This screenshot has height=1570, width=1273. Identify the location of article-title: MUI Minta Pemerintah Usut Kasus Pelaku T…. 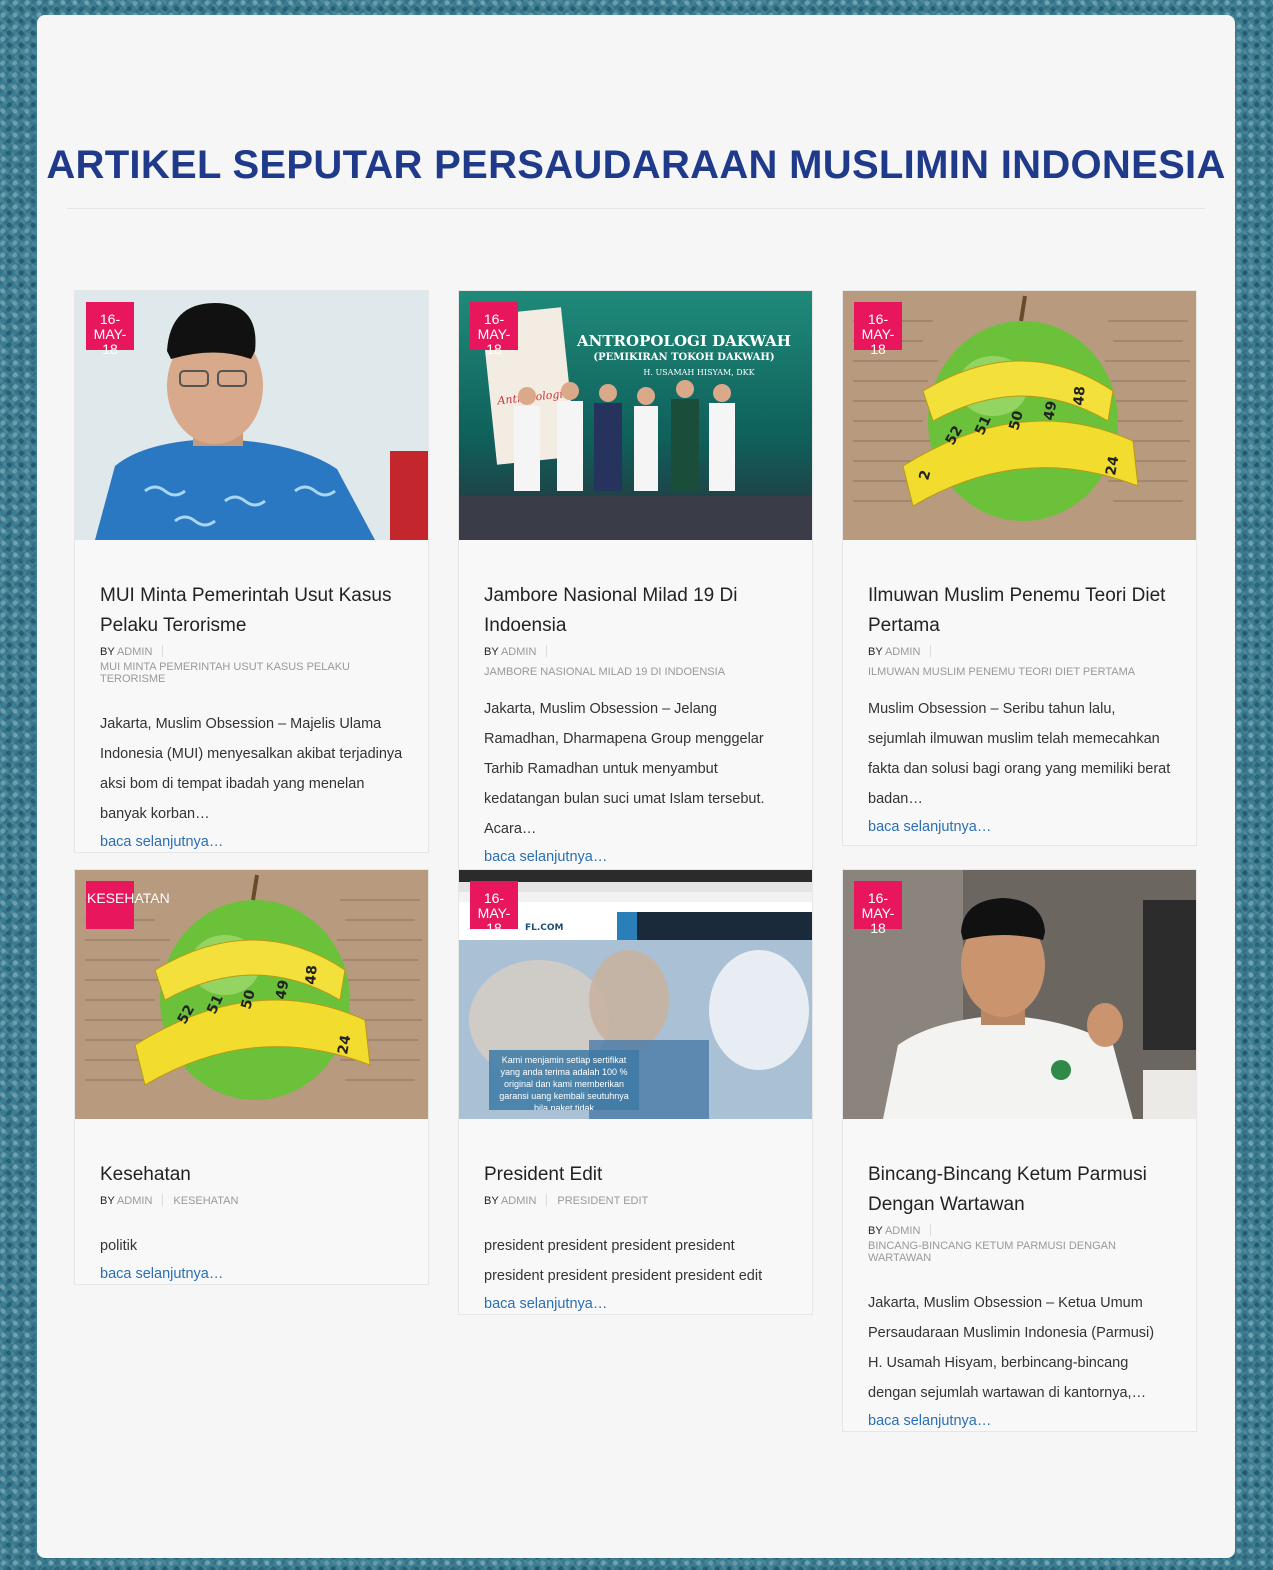
(251, 611).